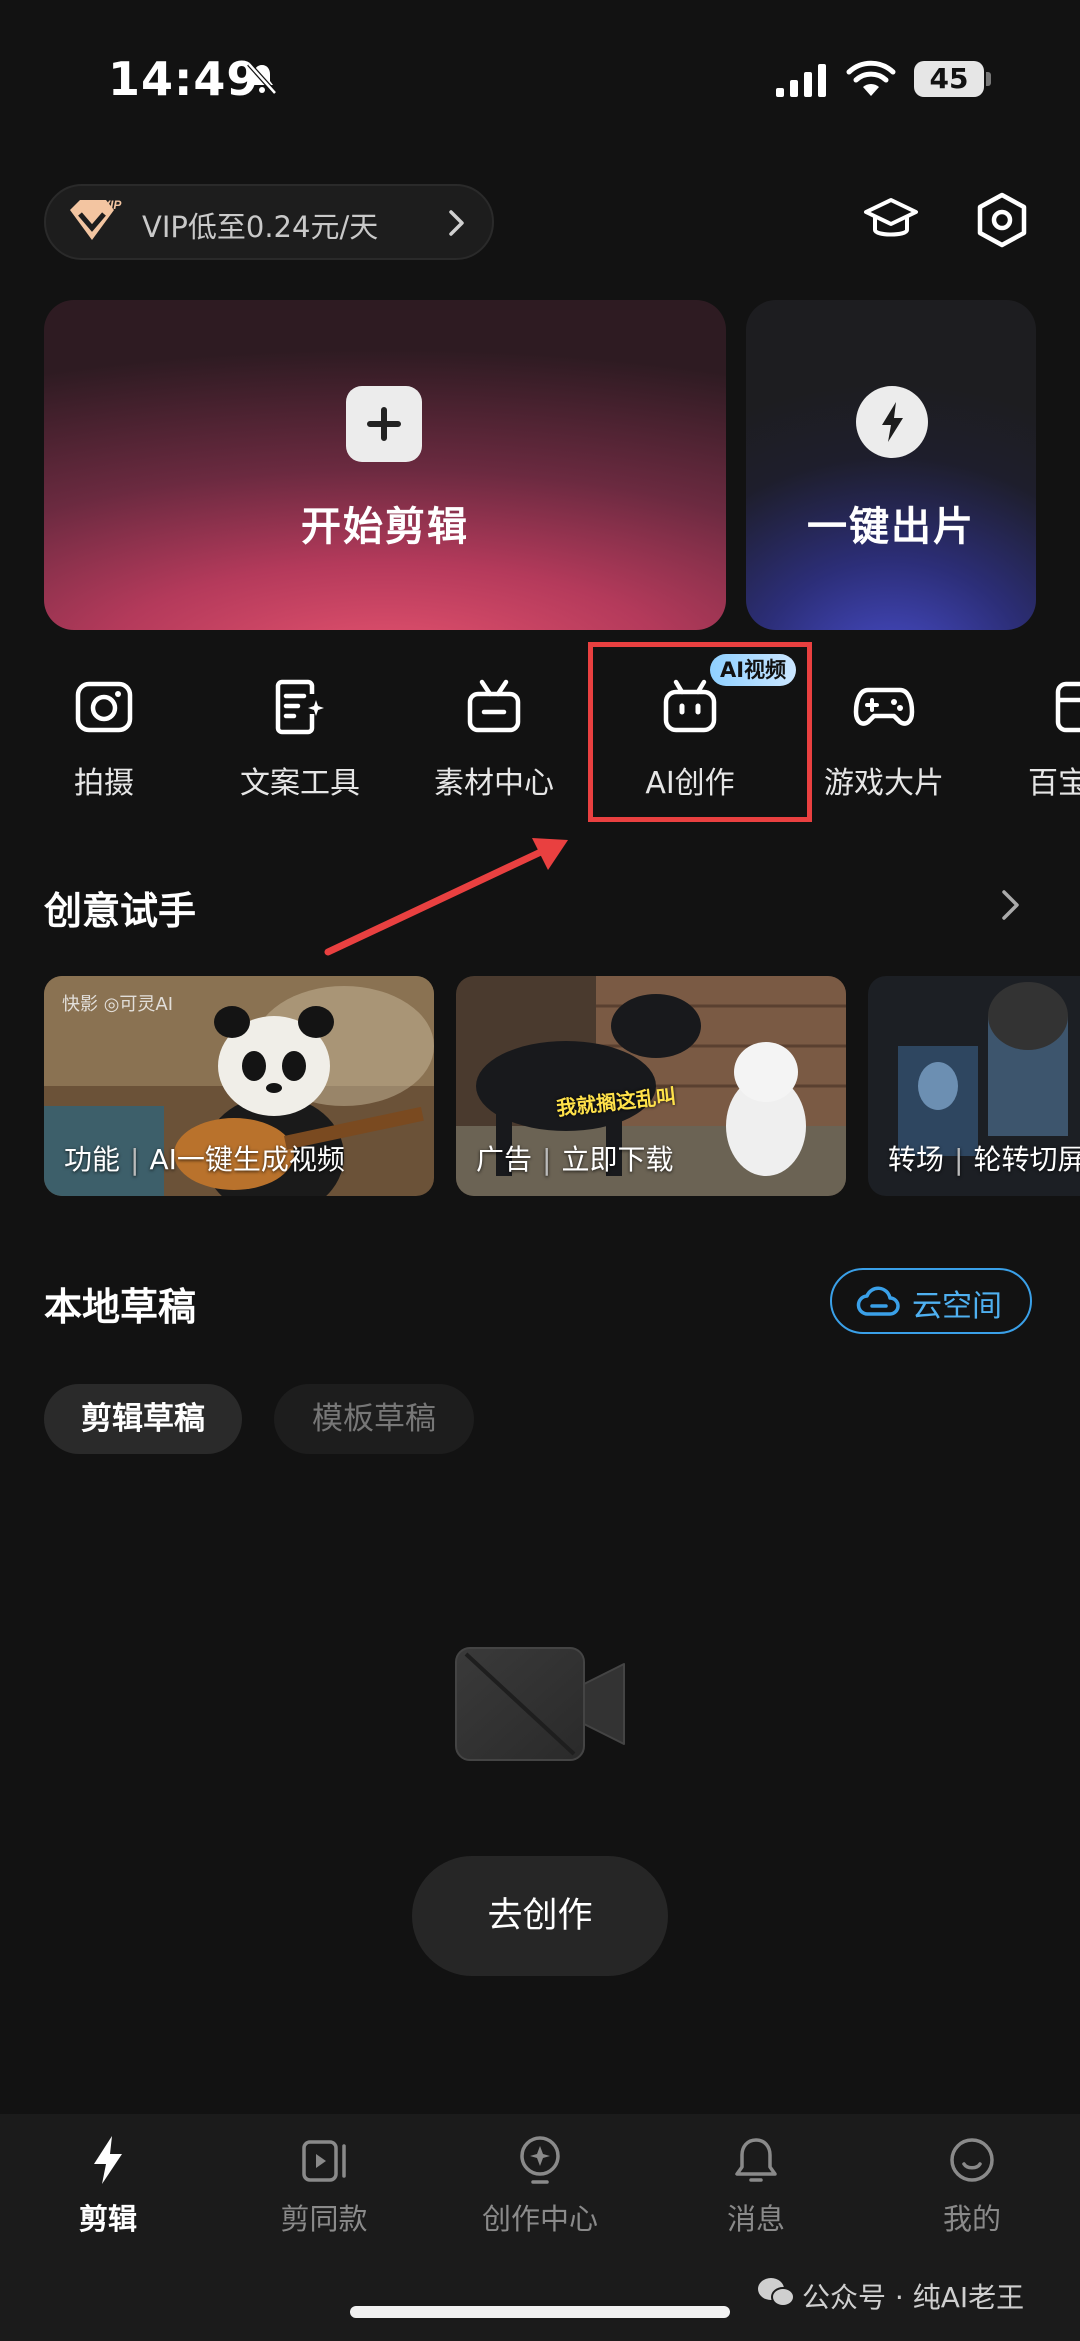  Describe the element at coordinates (971, 2219) in the screenshot. I see `nav-label-profile: 我的` at that location.